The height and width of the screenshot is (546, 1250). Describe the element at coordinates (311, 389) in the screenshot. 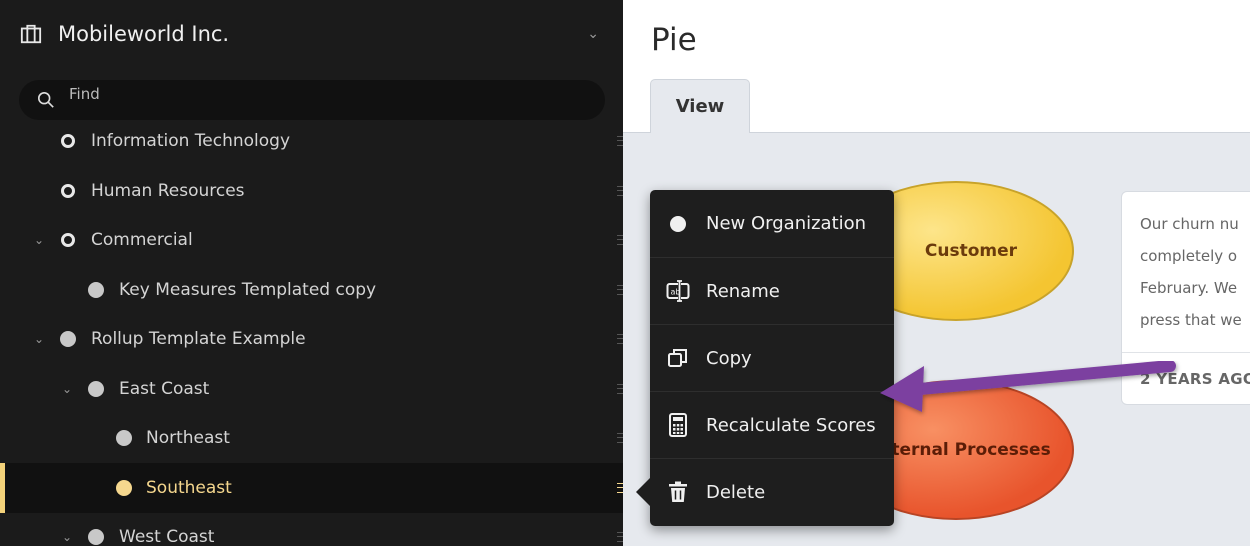

I see `tree-item-east-coast: ⌄ East Coast` at that location.